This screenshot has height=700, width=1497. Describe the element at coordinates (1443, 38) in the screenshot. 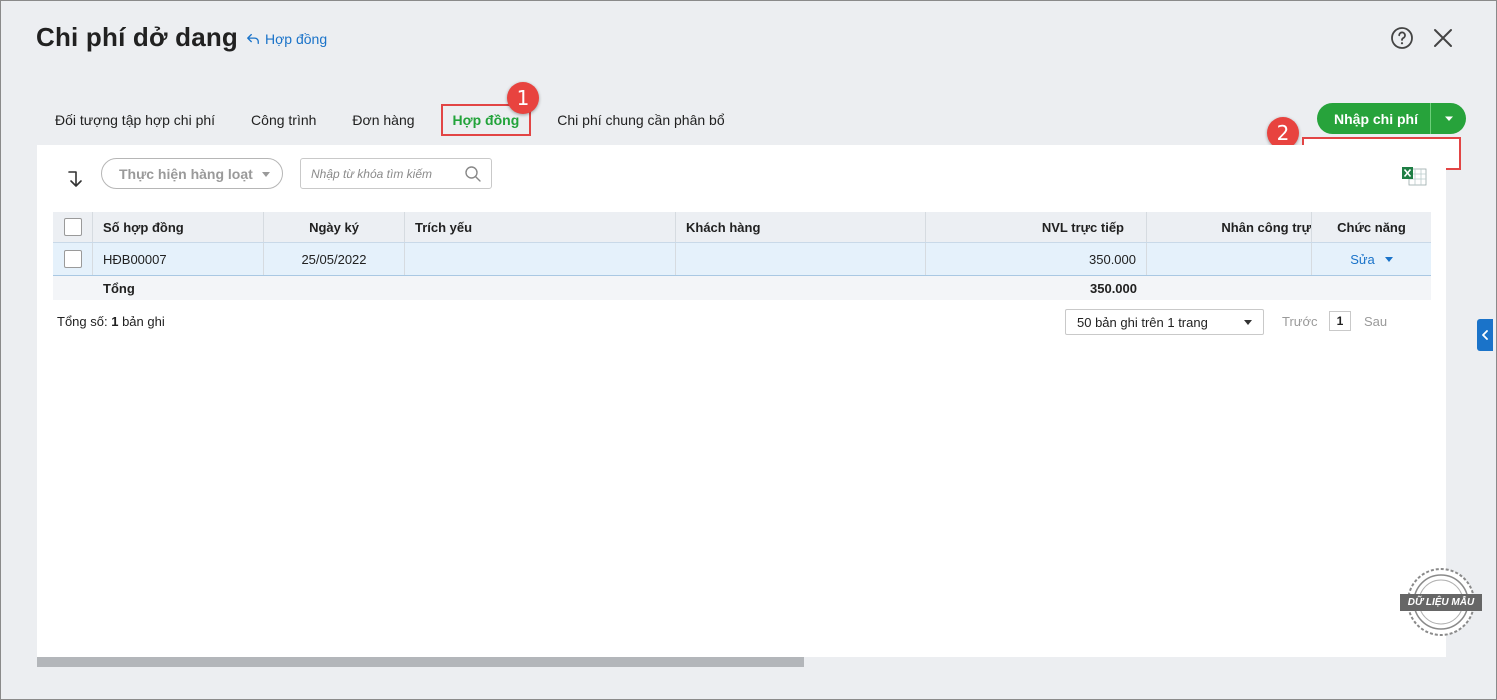

I see `close-icon` at that location.